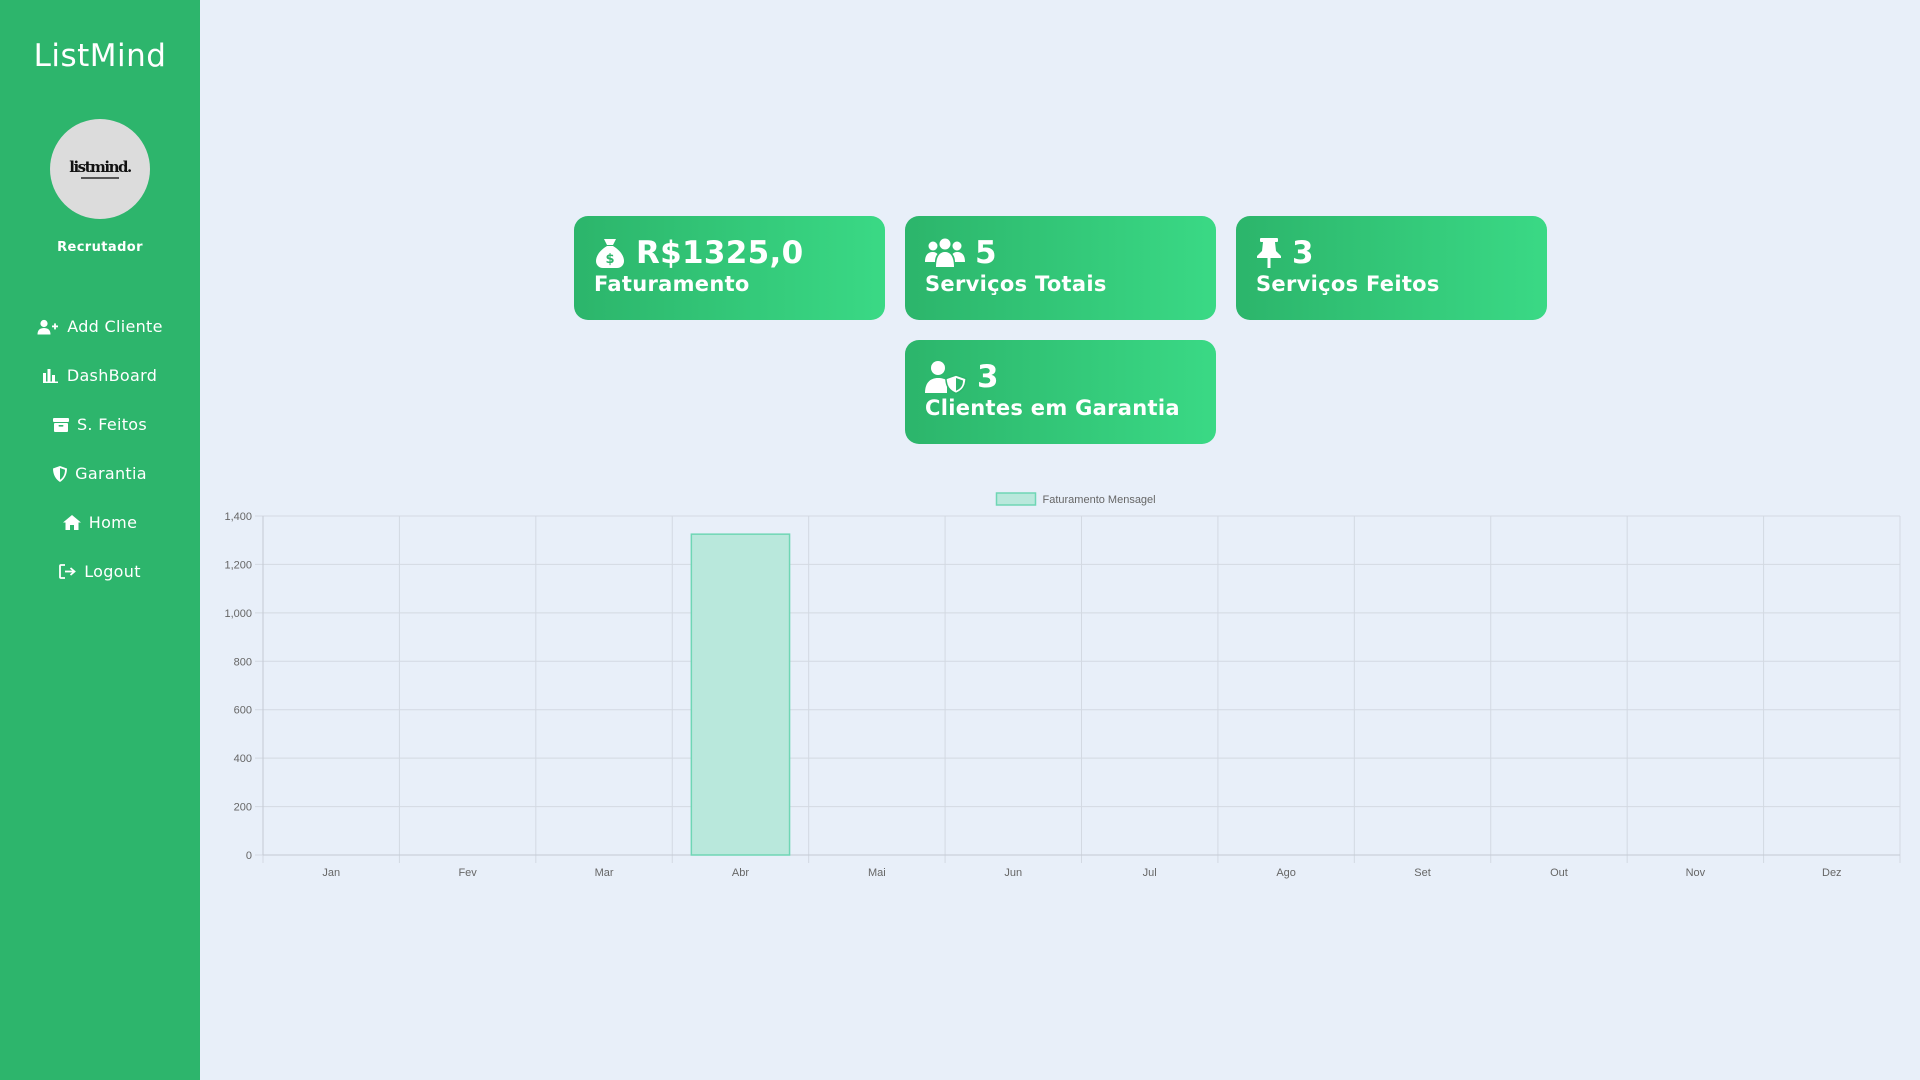 This screenshot has width=1920, height=1080. What do you see at coordinates (115, 326) in the screenshot?
I see `nav-item-label: Add Cliente` at bounding box center [115, 326].